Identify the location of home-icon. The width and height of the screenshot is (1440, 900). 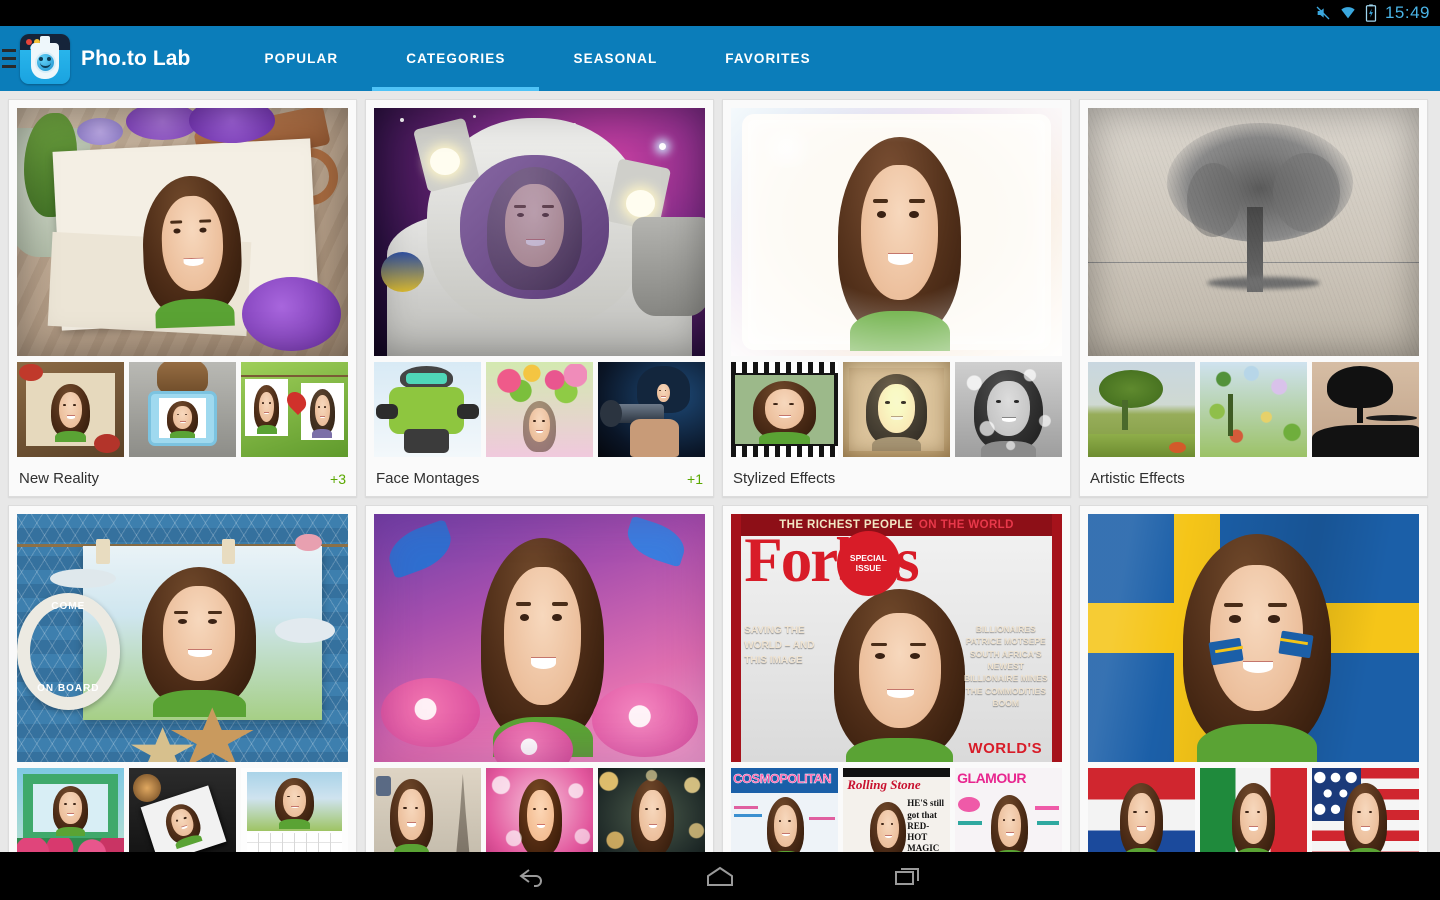
(720, 876).